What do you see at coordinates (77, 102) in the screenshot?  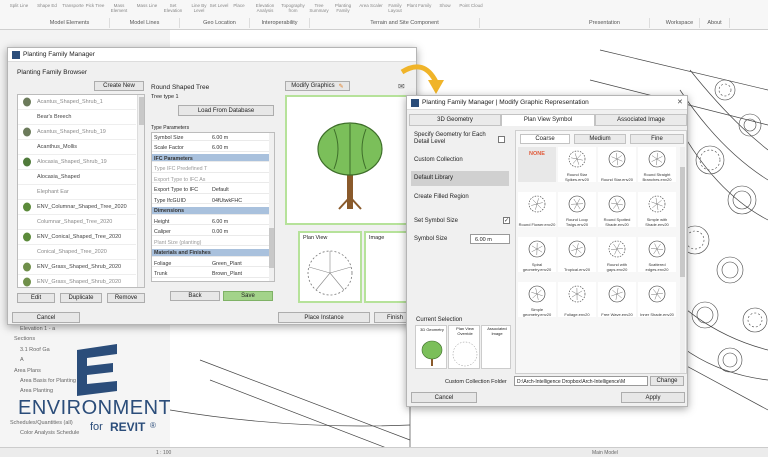 I see `list-item: Acantus_Shaped_Shrub_1` at bounding box center [77, 102].